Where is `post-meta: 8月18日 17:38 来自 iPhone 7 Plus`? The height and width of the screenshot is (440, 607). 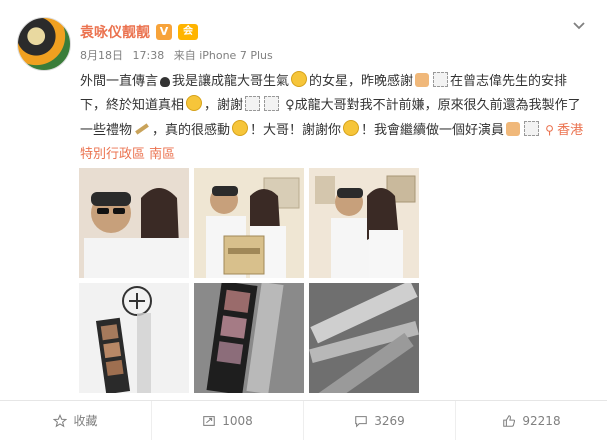
post-meta: 8月18日 17:38 来自 iPhone 7 Plus is located at coordinates (179, 55).